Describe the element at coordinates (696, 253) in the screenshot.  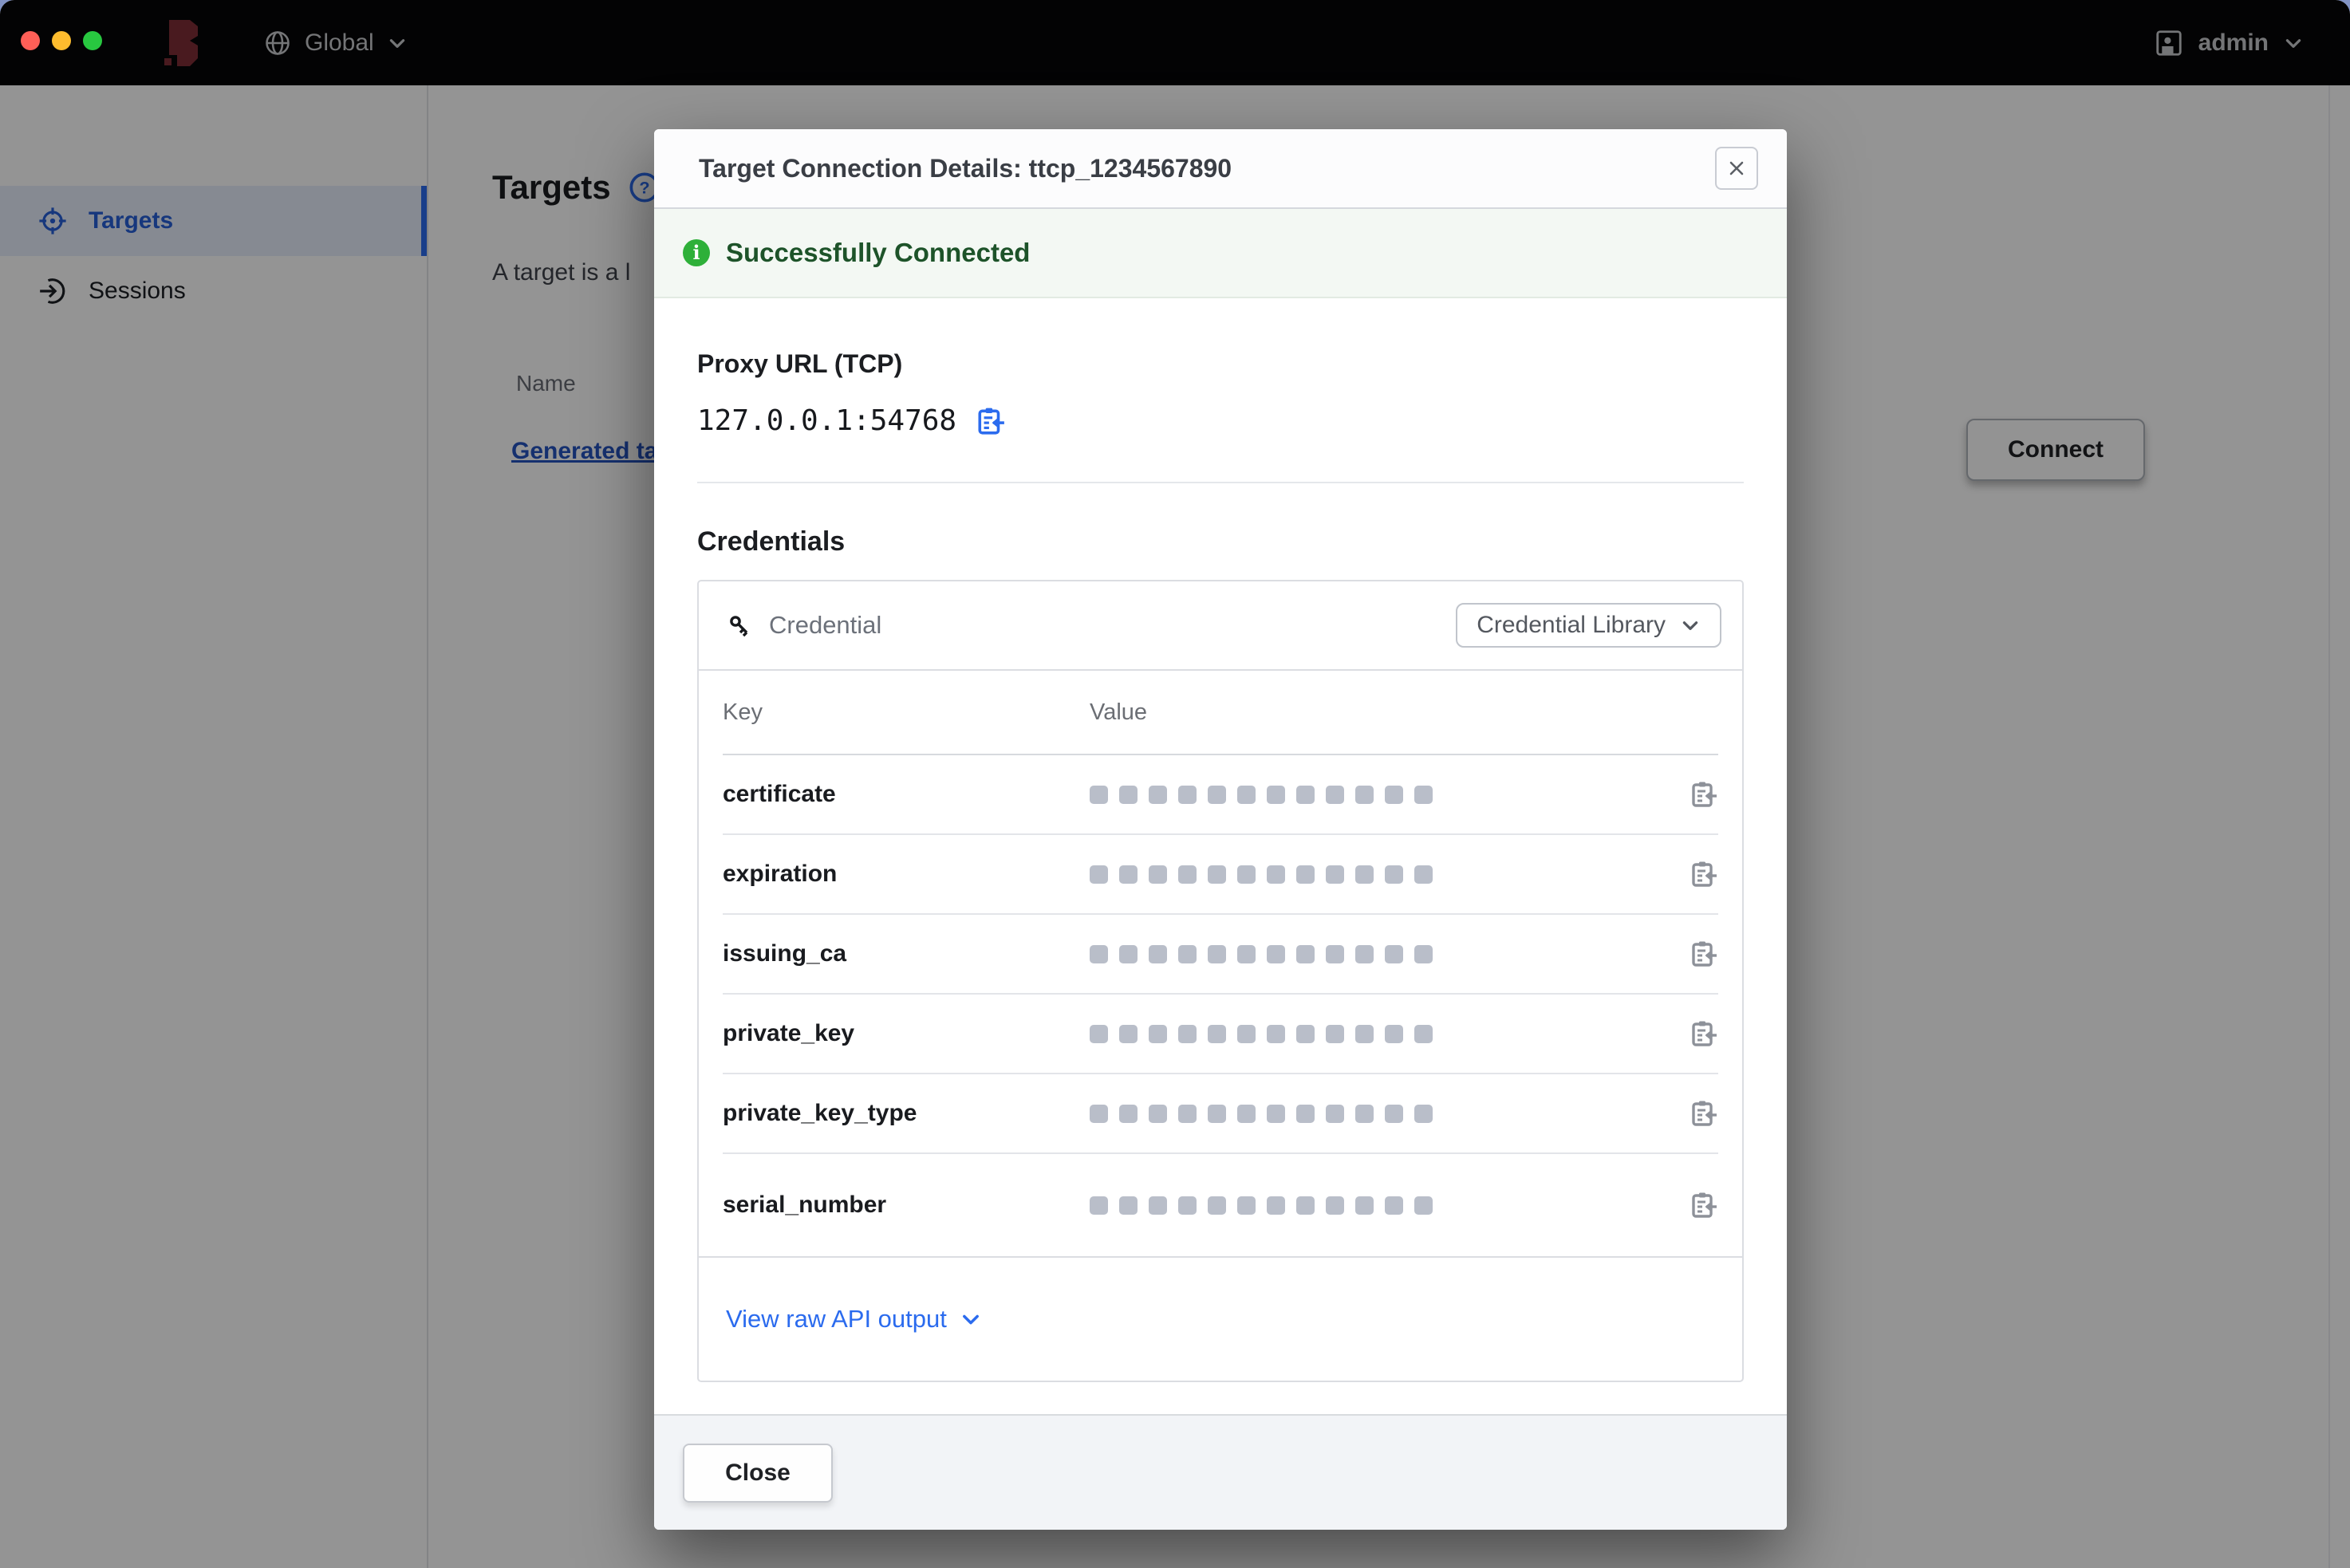
I see `info-icon: i` at that location.